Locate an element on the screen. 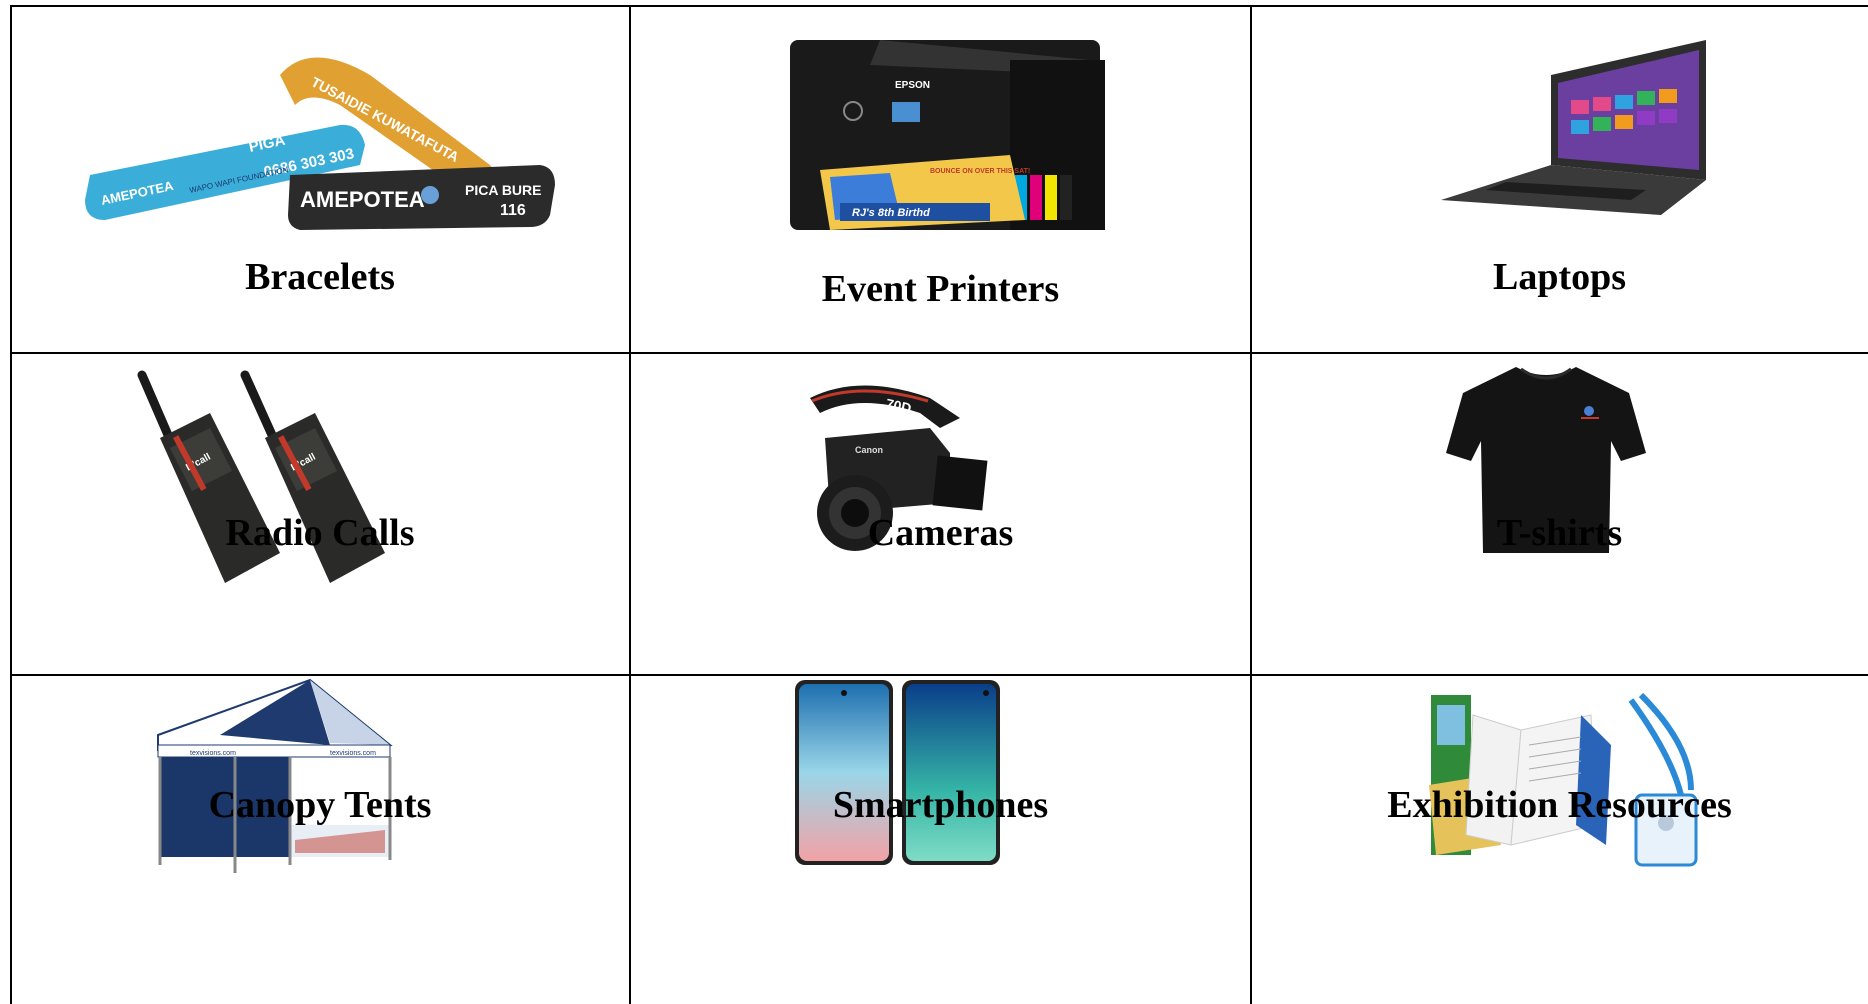 The image size is (1868, 1004). exhibition-resources-image is located at coordinates (1563, 779).